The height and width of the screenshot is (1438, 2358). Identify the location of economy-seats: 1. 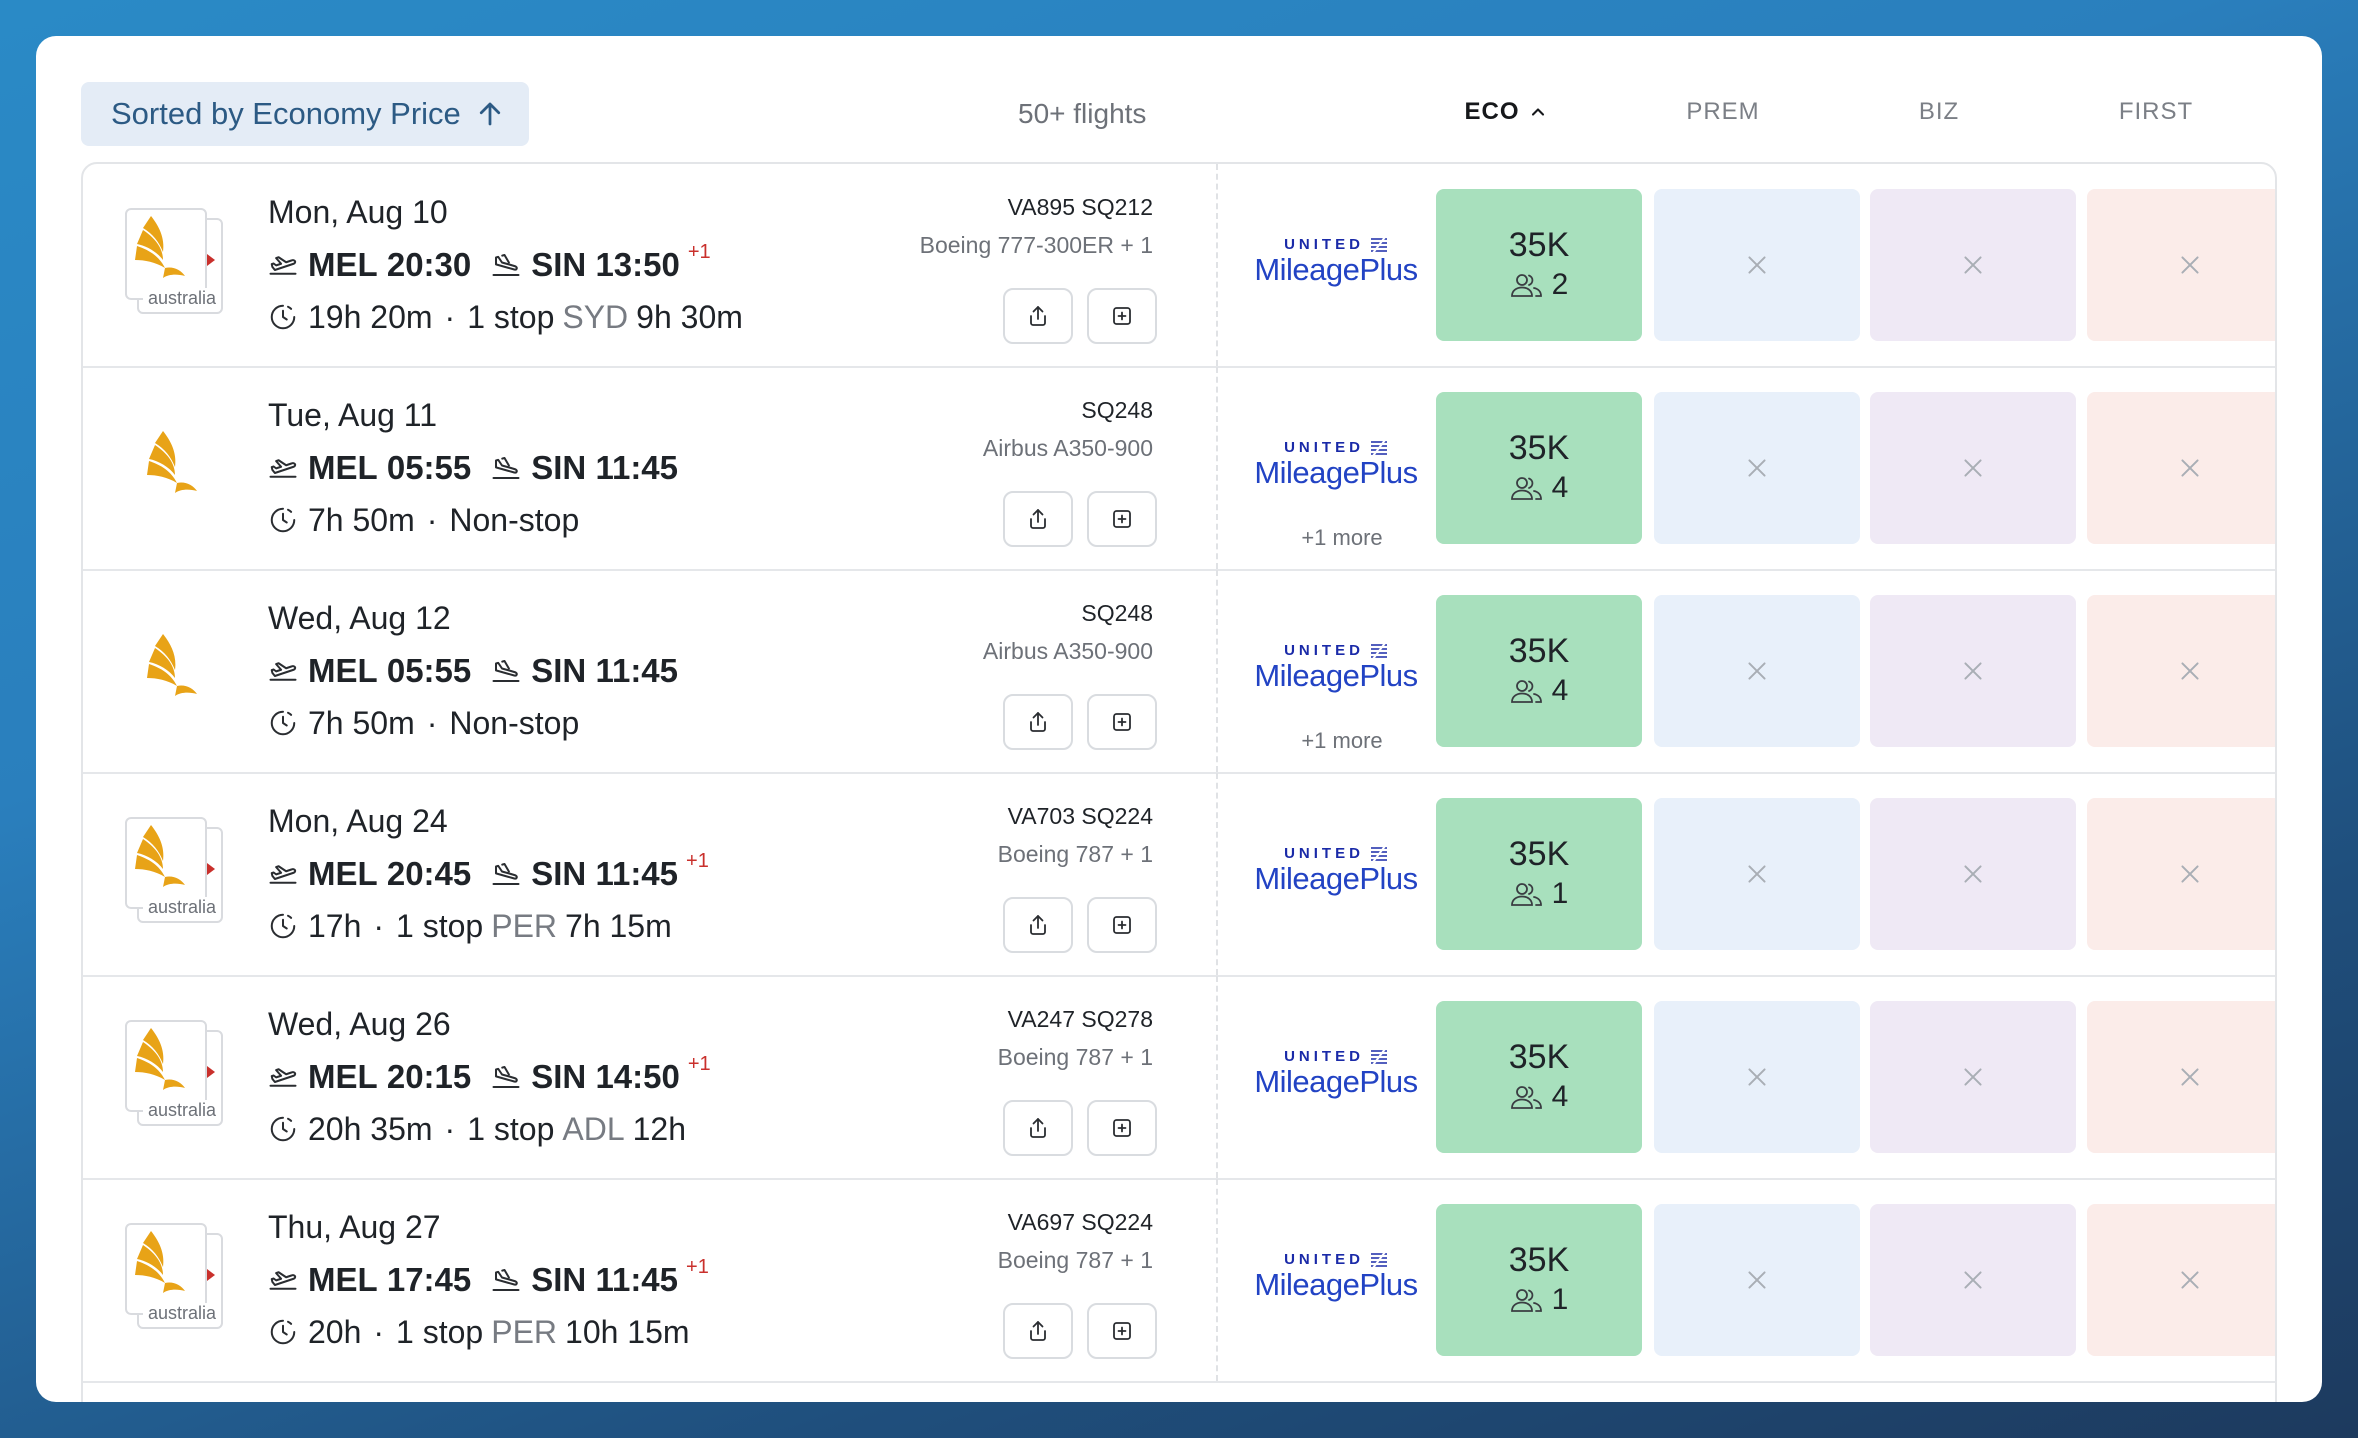
(1539, 894).